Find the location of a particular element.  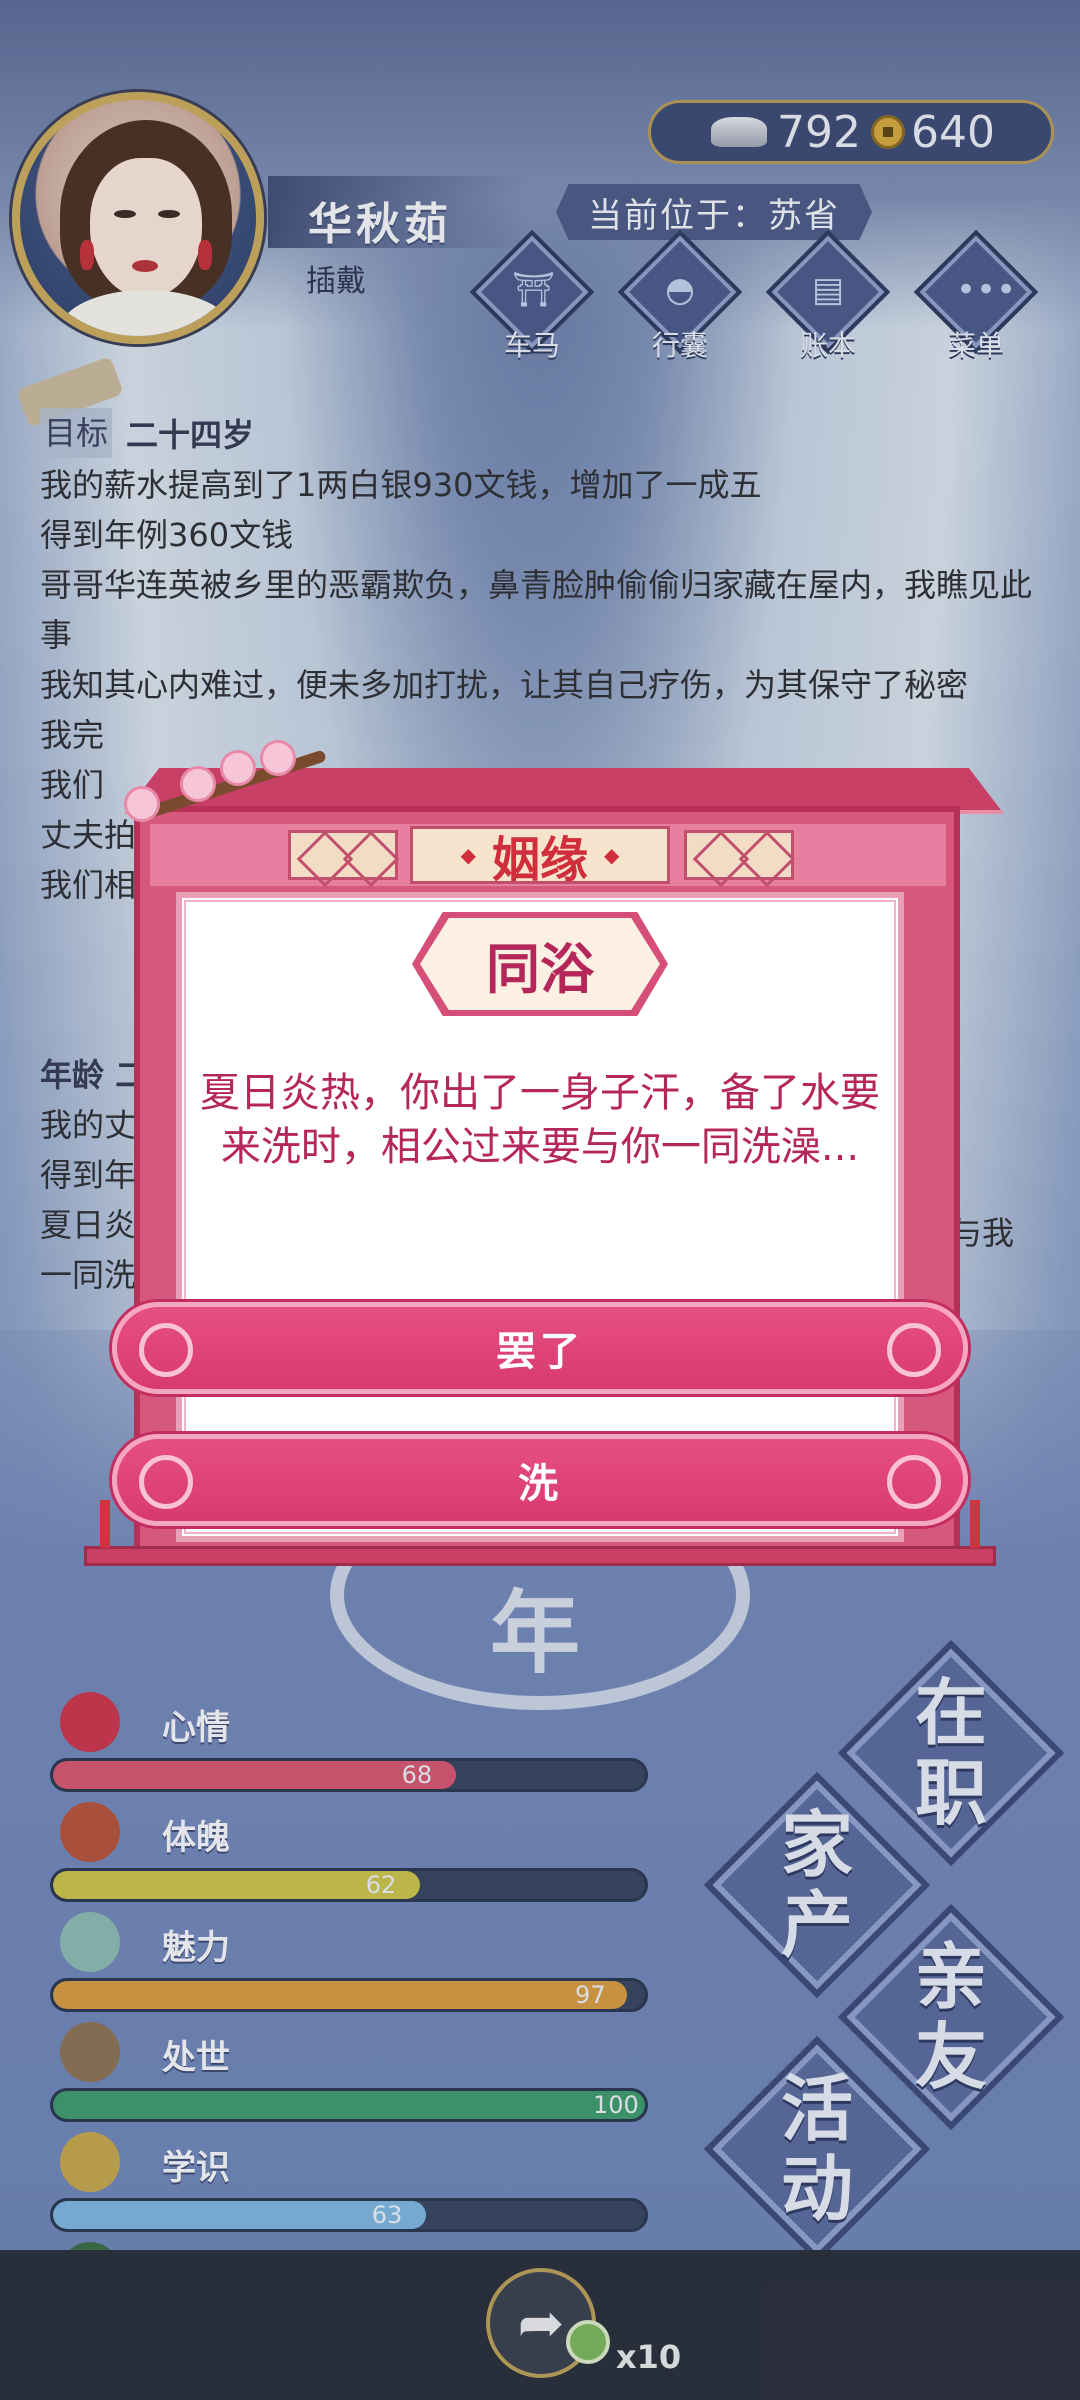

choice-button-decline: 罢了 is located at coordinates (540, 1348).